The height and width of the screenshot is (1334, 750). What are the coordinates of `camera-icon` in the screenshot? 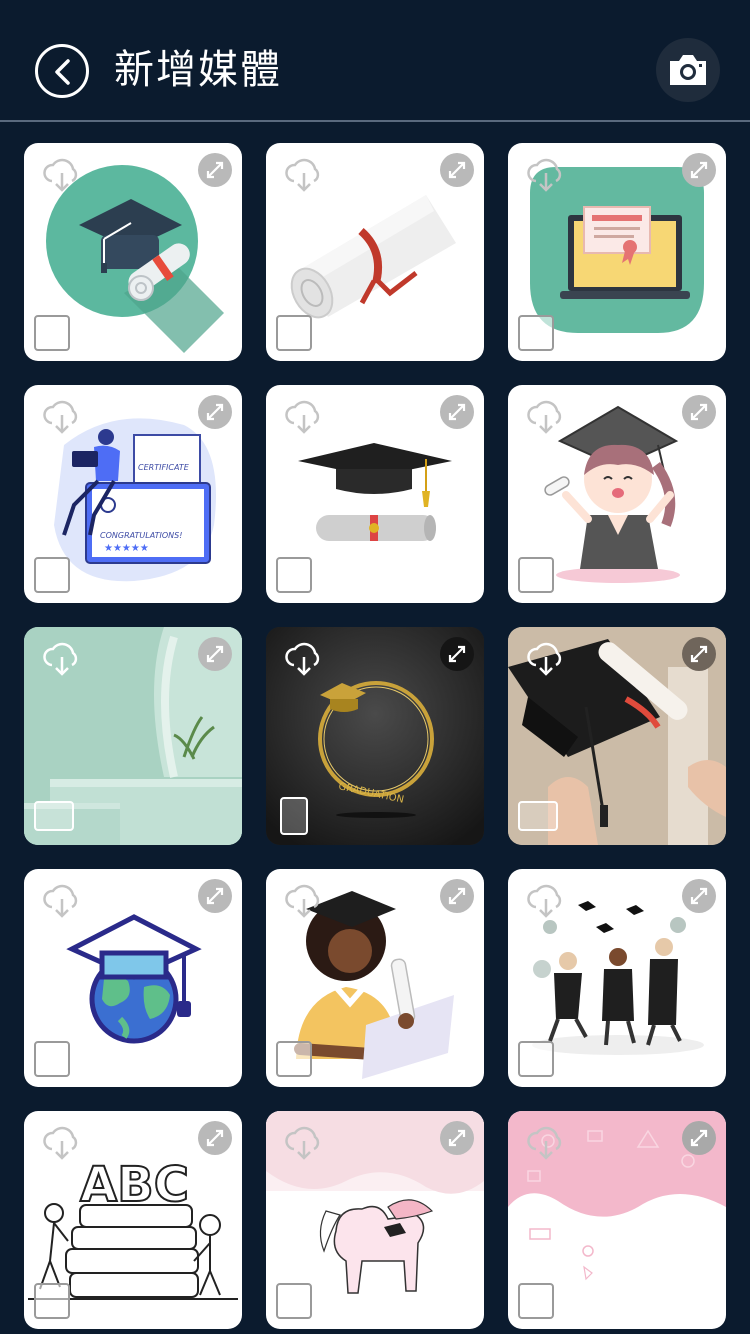 It's located at (688, 70).